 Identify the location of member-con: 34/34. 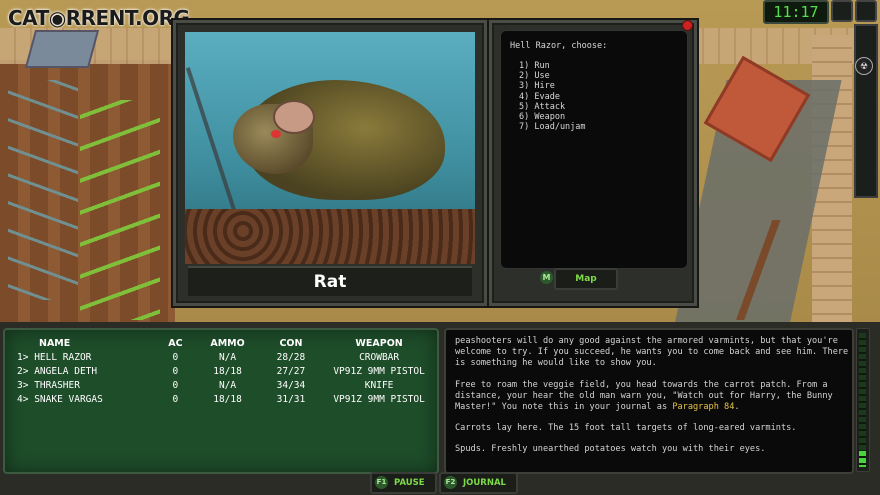
(291, 385).